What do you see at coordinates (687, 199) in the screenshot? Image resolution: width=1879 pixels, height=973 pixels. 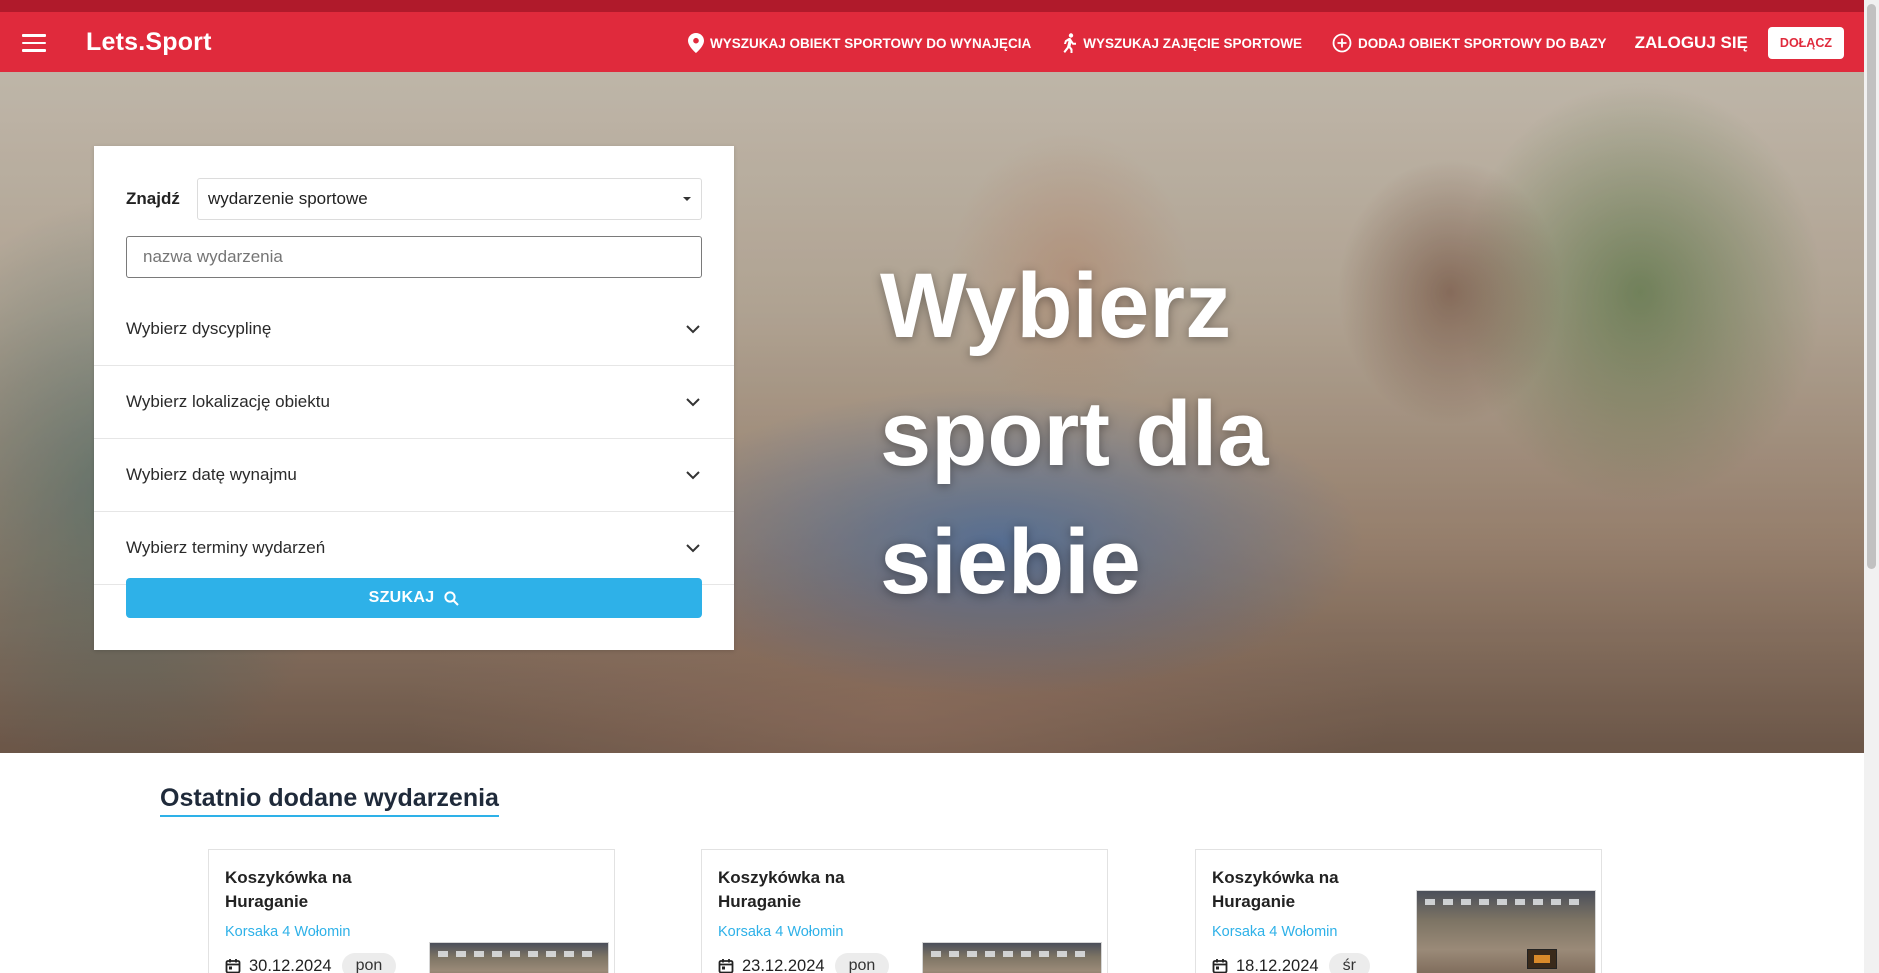 I see `caret-down-icon` at bounding box center [687, 199].